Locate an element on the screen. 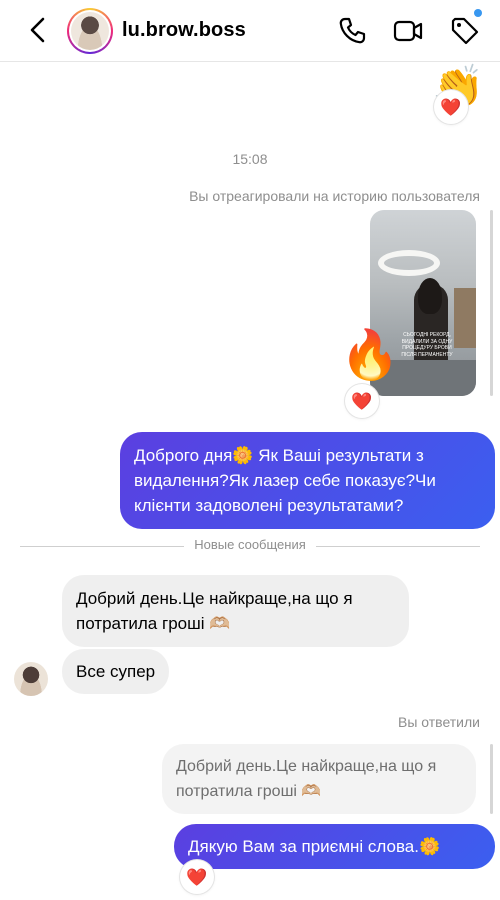 The image size is (500, 900). phone-icon is located at coordinates (352, 31).